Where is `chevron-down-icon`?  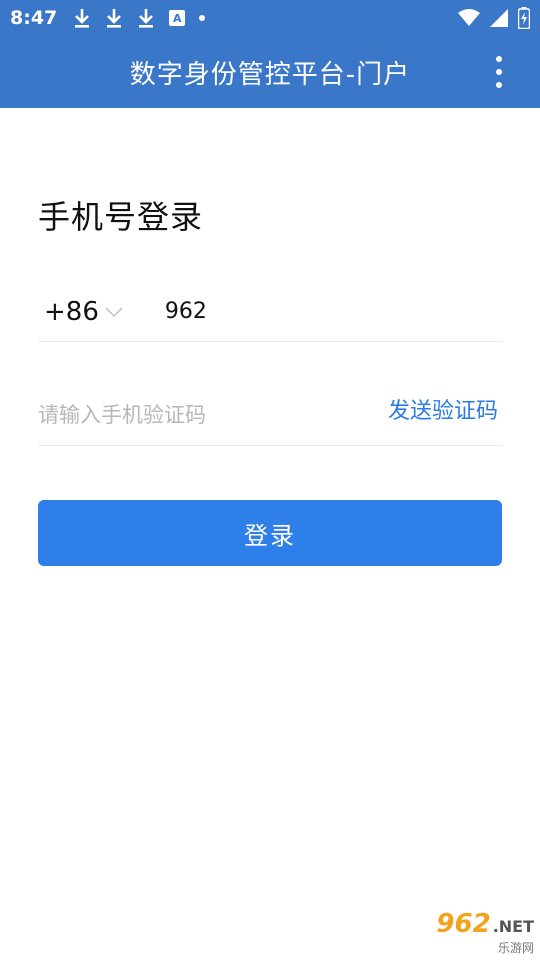
chevron-down-icon is located at coordinates (114, 311).